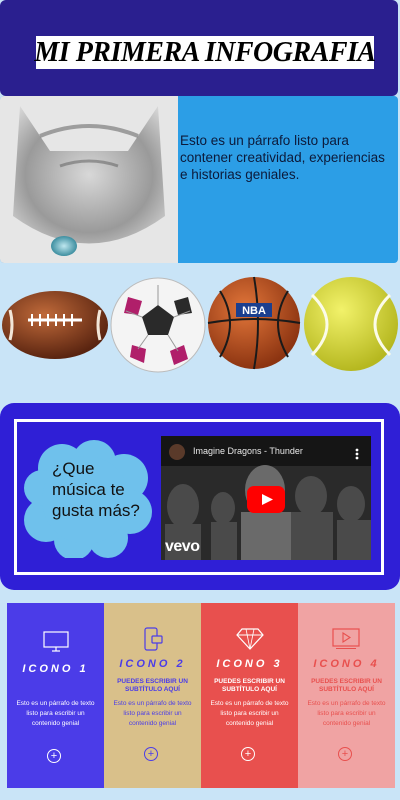 The width and height of the screenshot is (400, 800). Describe the element at coordinates (254, 323) in the screenshot. I see `basketball-photo: NBA` at that location.